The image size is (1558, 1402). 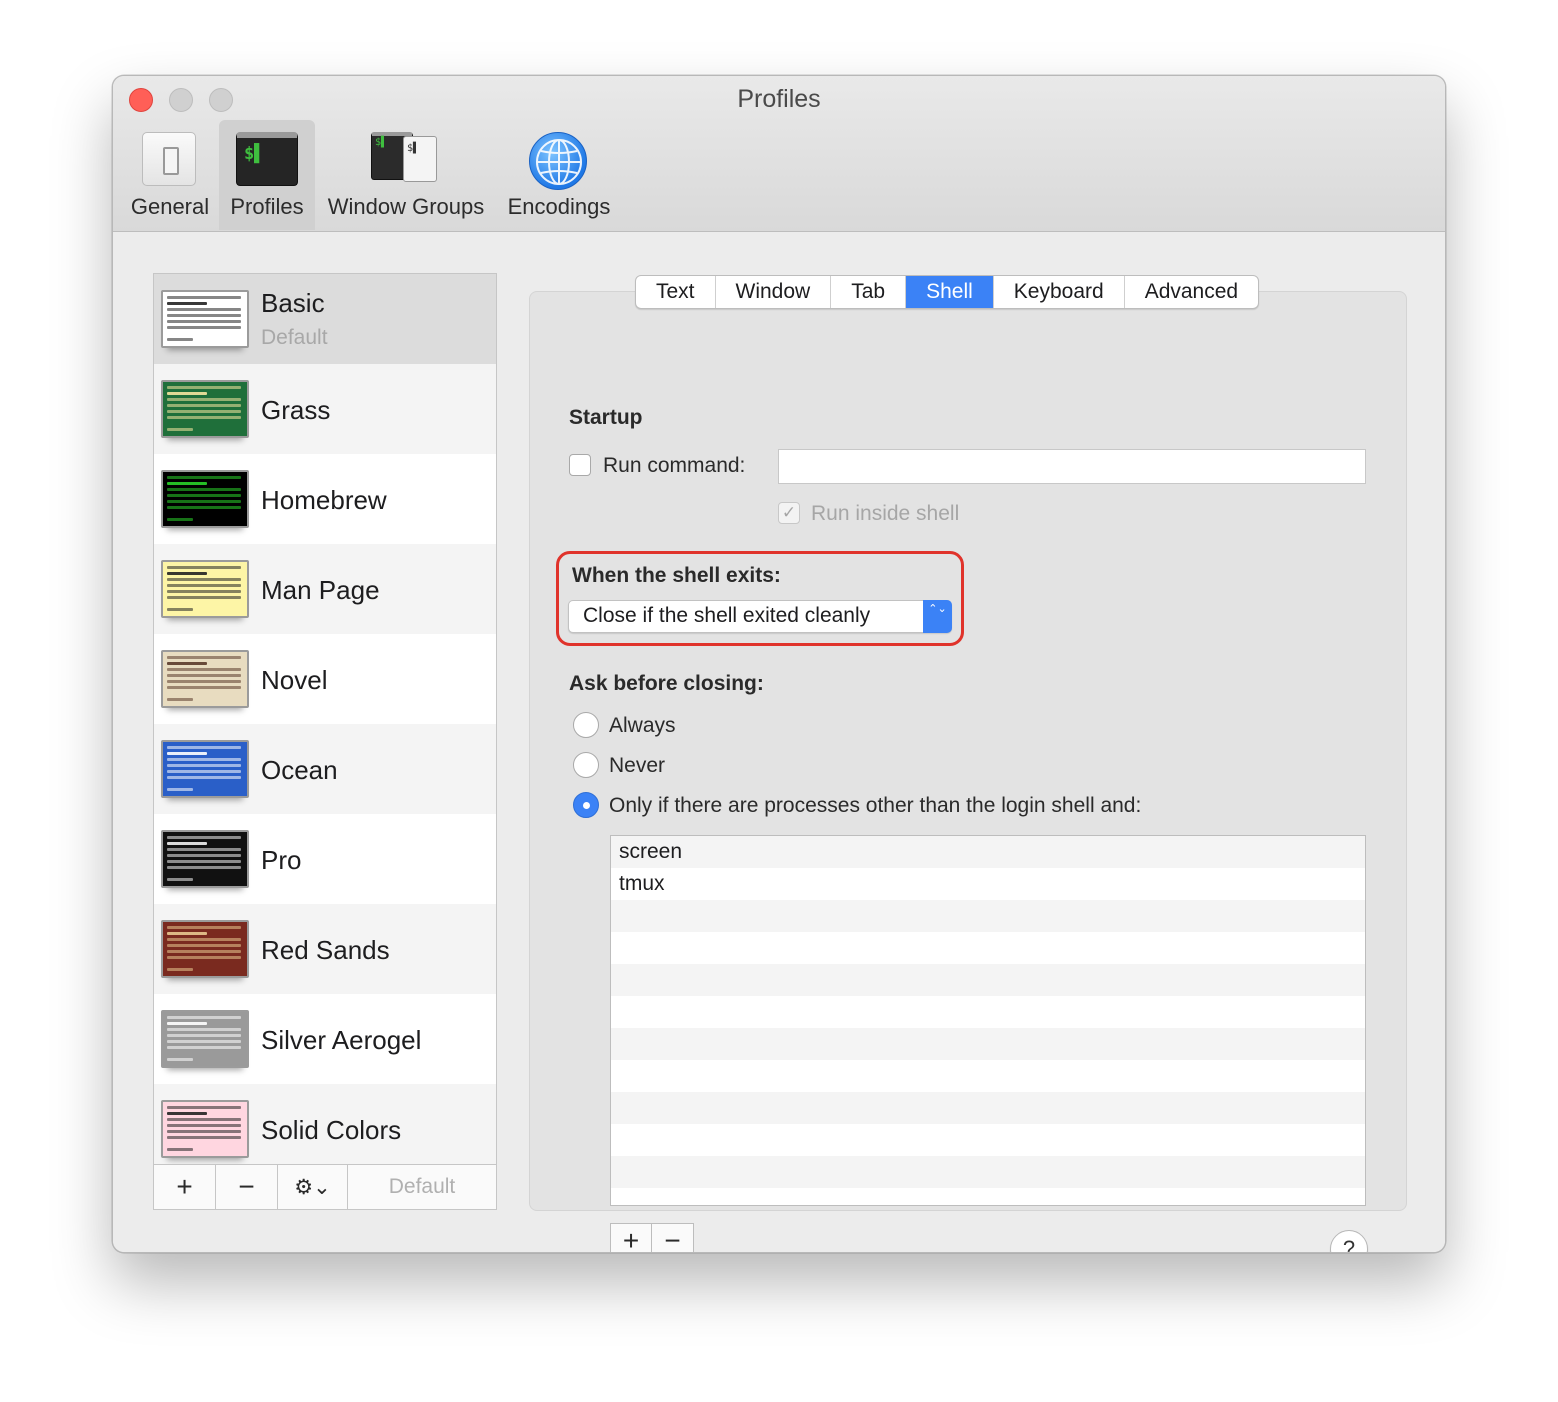 What do you see at coordinates (727, 615) in the screenshot?
I see `shell-exit-selected-option: Close if the shell exited cleanly` at bounding box center [727, 615].